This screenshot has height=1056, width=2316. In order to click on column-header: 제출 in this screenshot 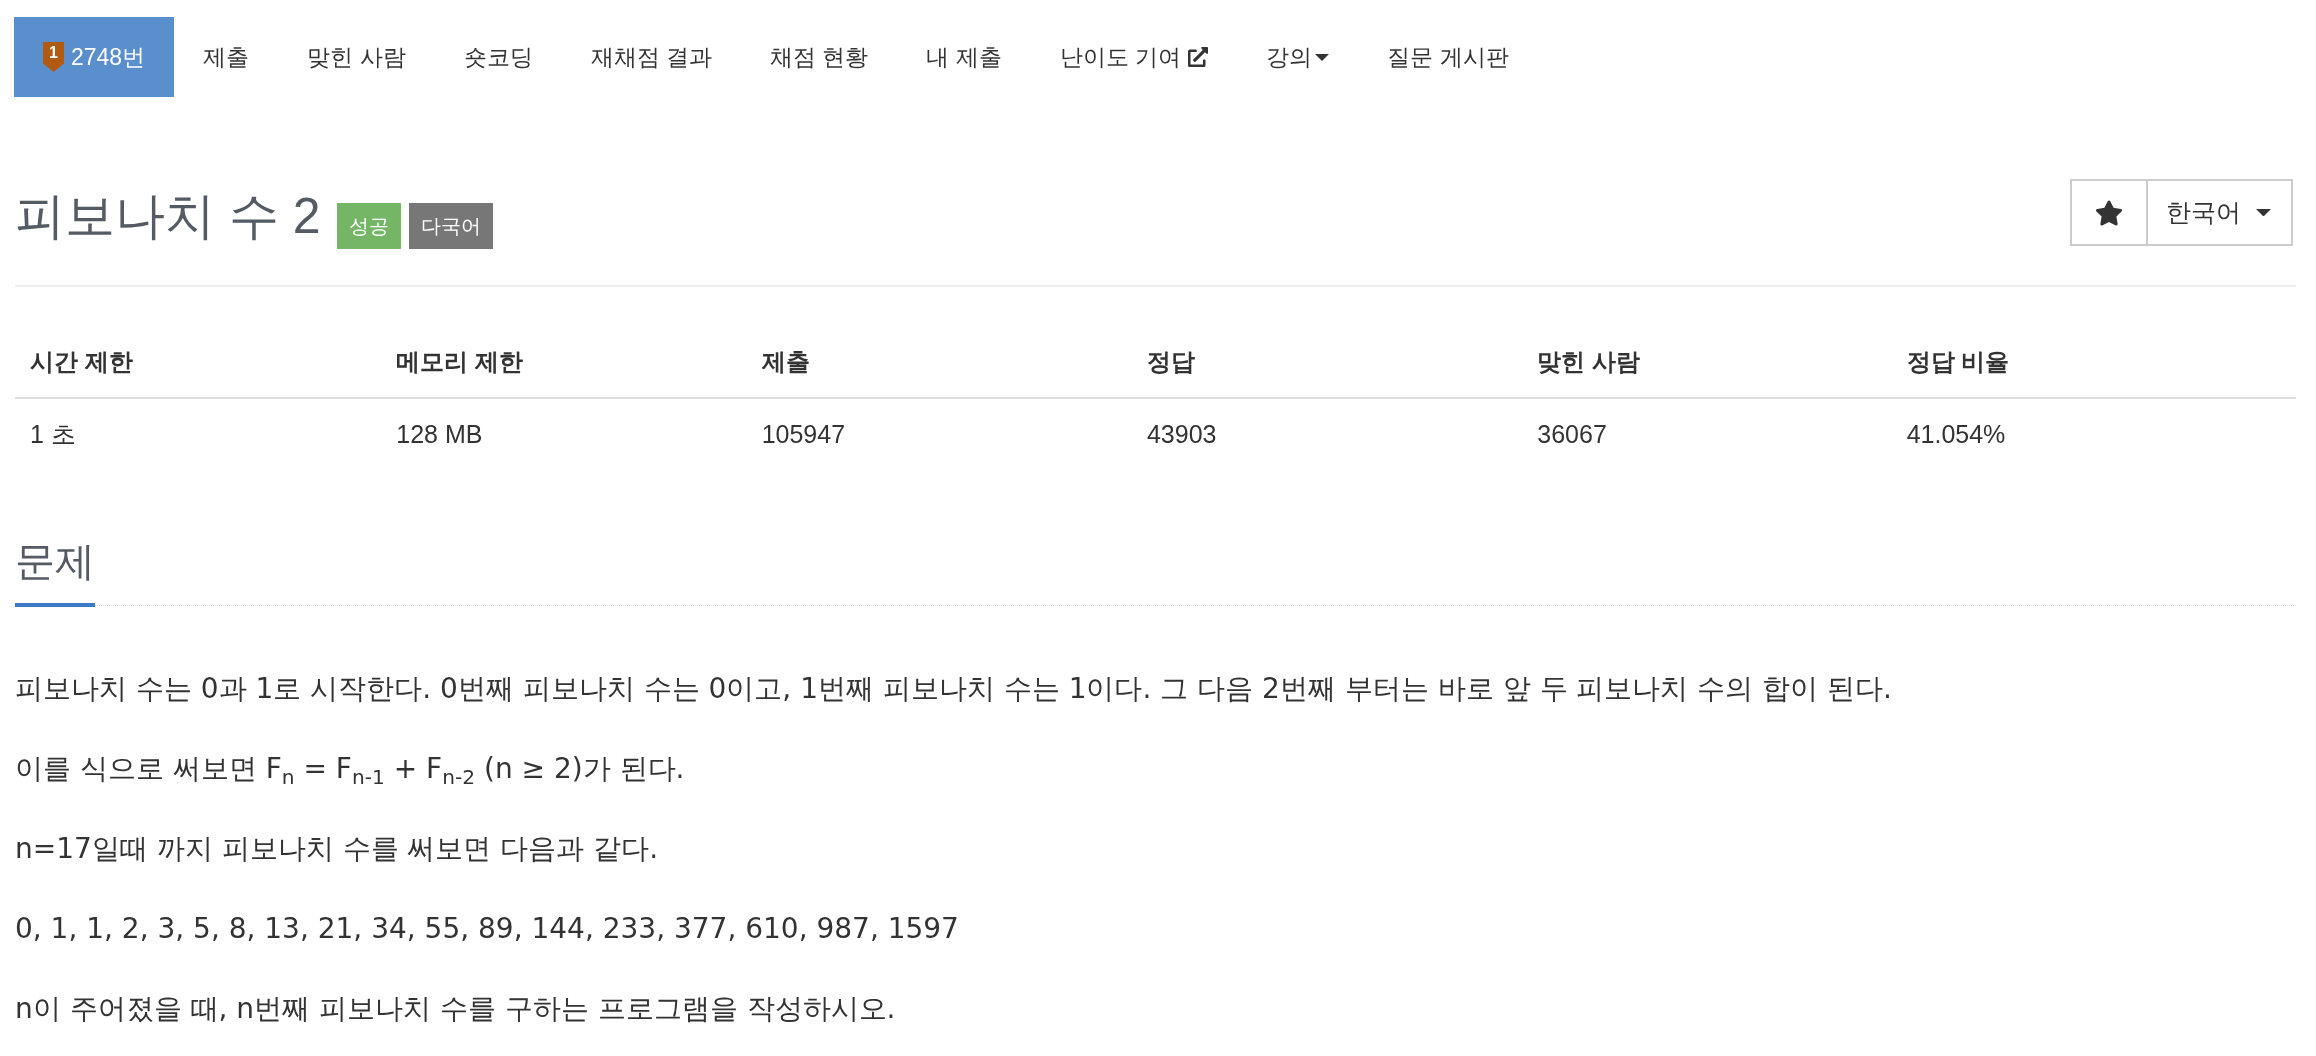, I will do `click(939, 366)`.